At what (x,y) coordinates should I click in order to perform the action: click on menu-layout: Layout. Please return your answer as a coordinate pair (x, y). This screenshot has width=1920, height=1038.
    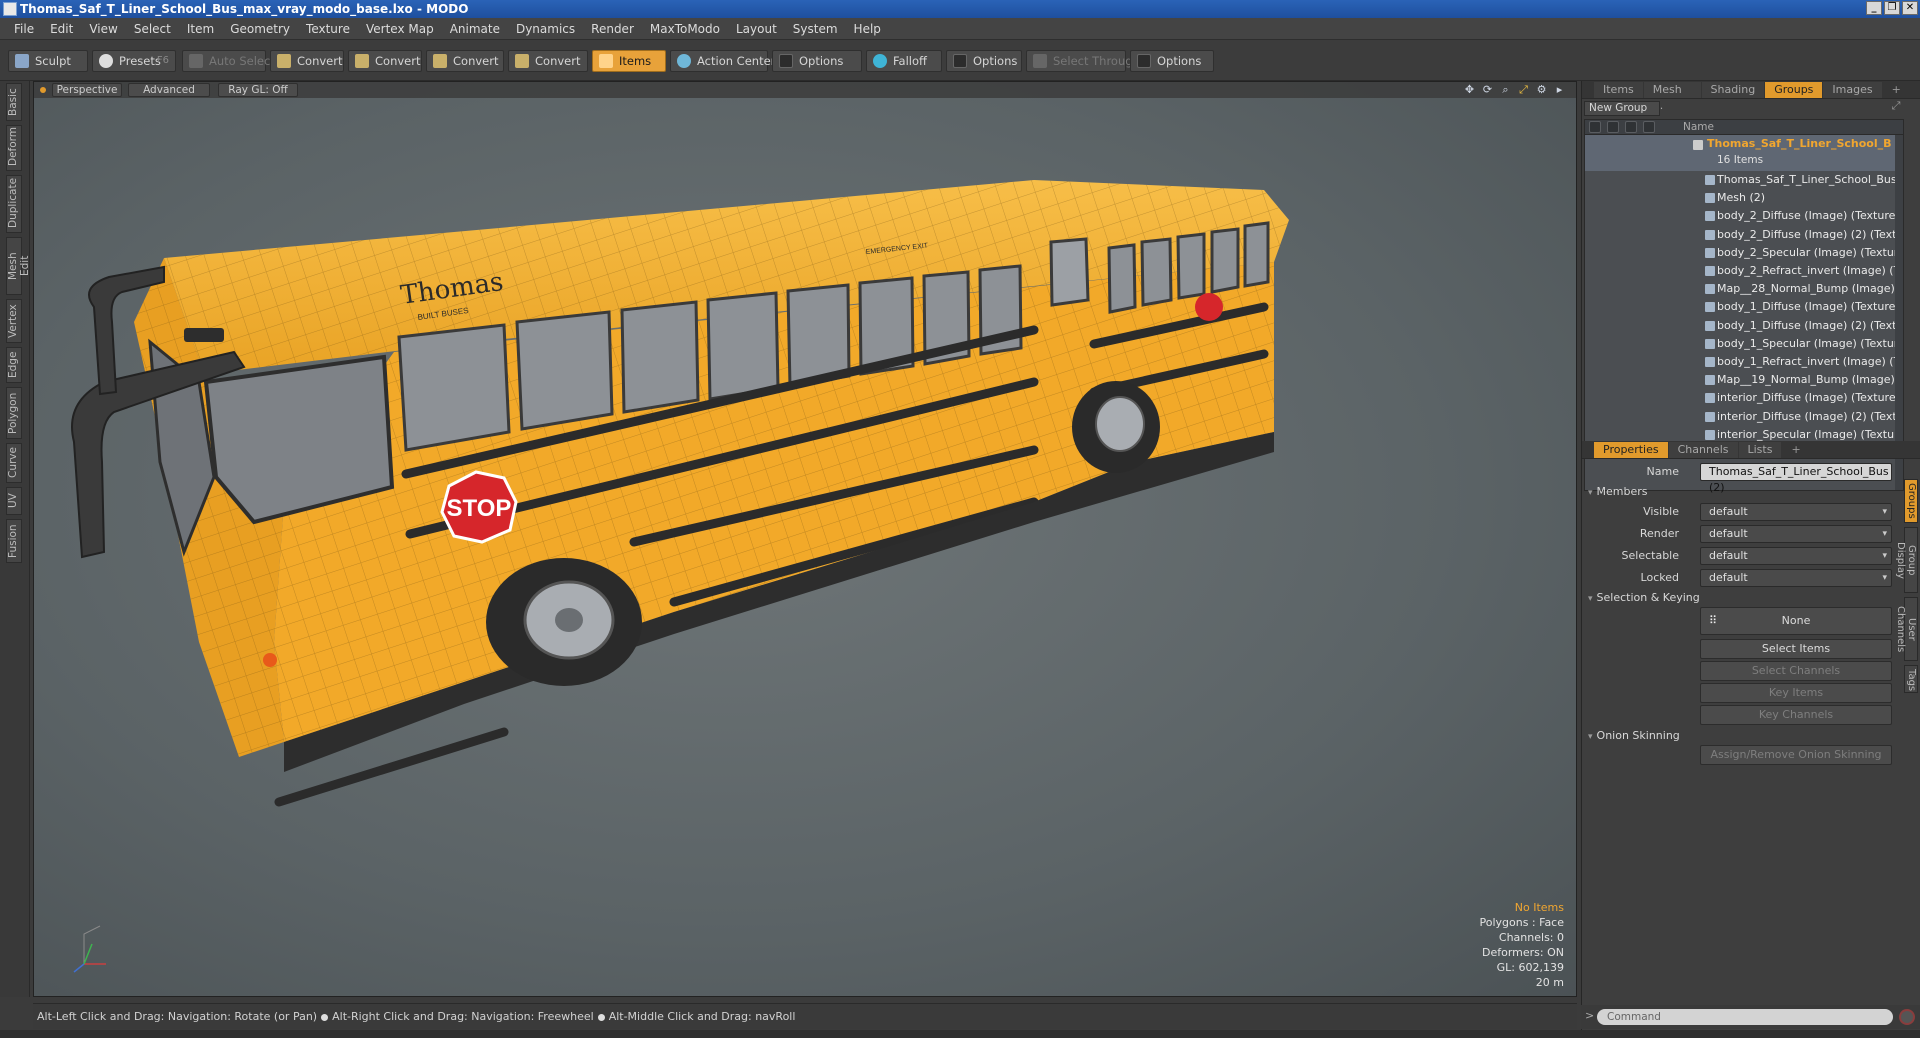
    Looking at the image, I should click on (756, 29).